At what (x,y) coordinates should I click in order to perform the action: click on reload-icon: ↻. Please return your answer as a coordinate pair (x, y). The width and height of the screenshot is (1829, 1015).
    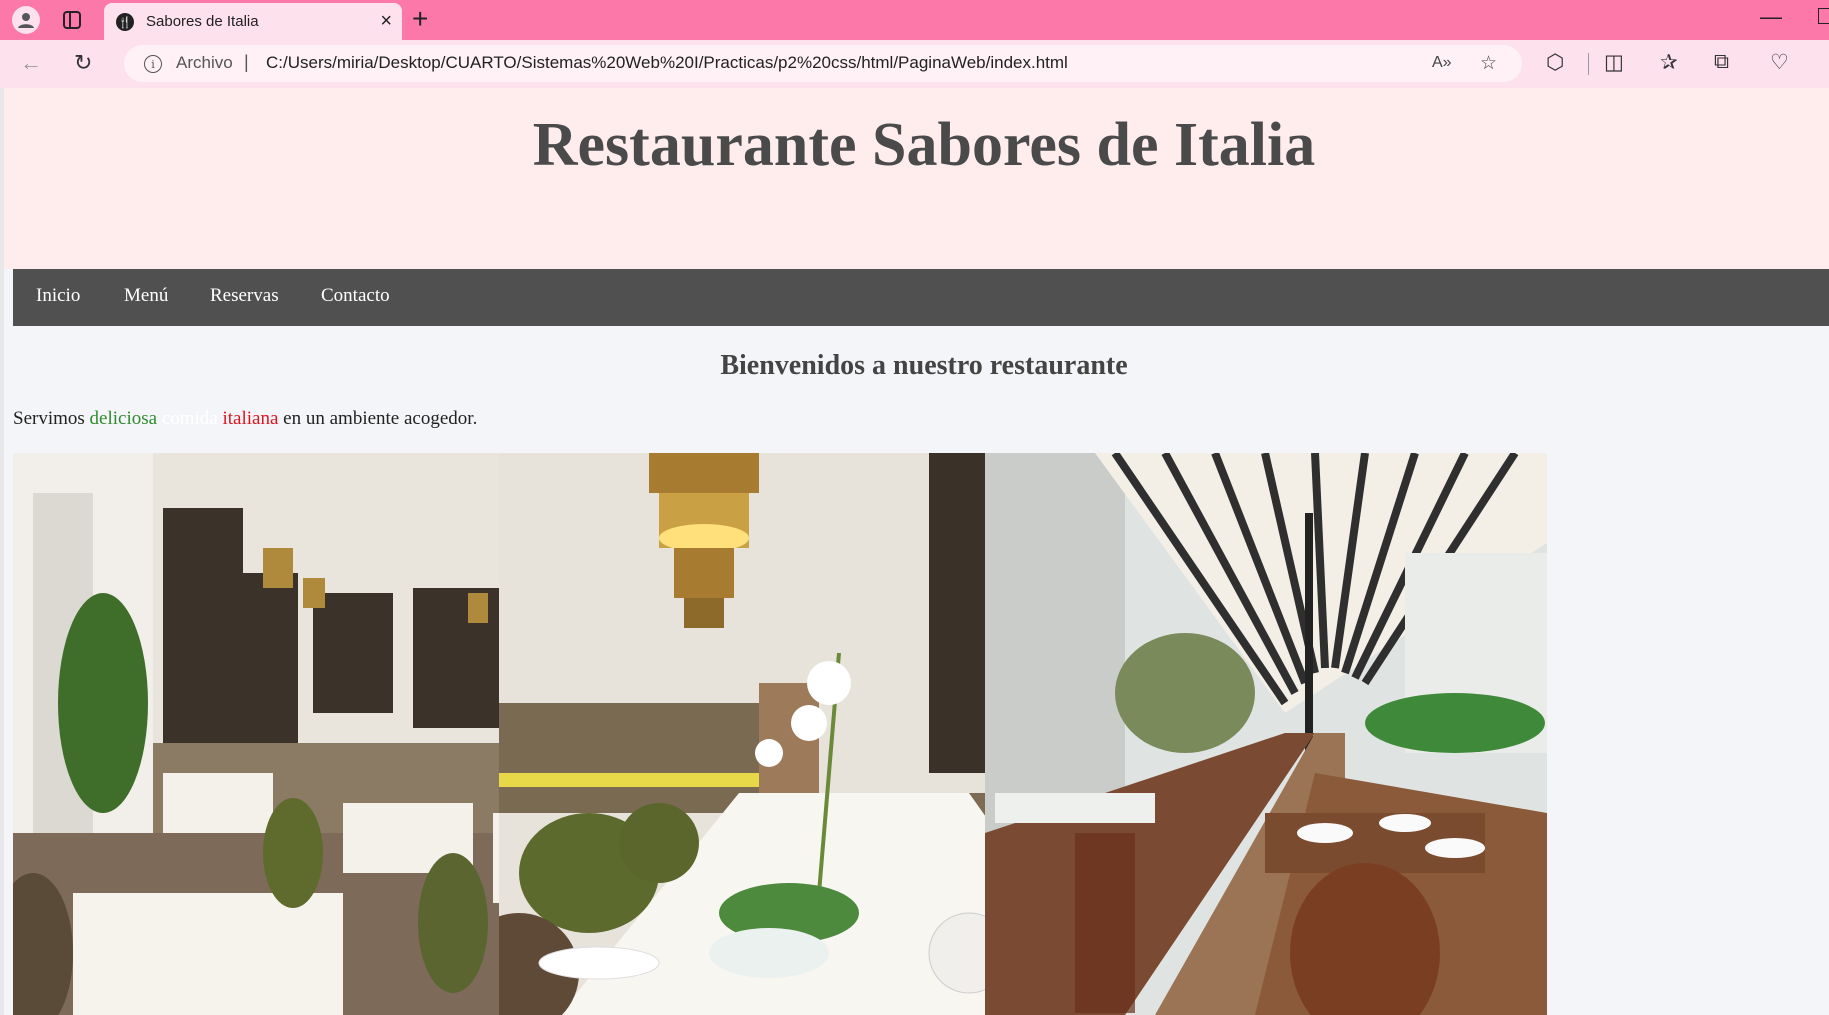
    Looking at the image, I should click on (83, 63).